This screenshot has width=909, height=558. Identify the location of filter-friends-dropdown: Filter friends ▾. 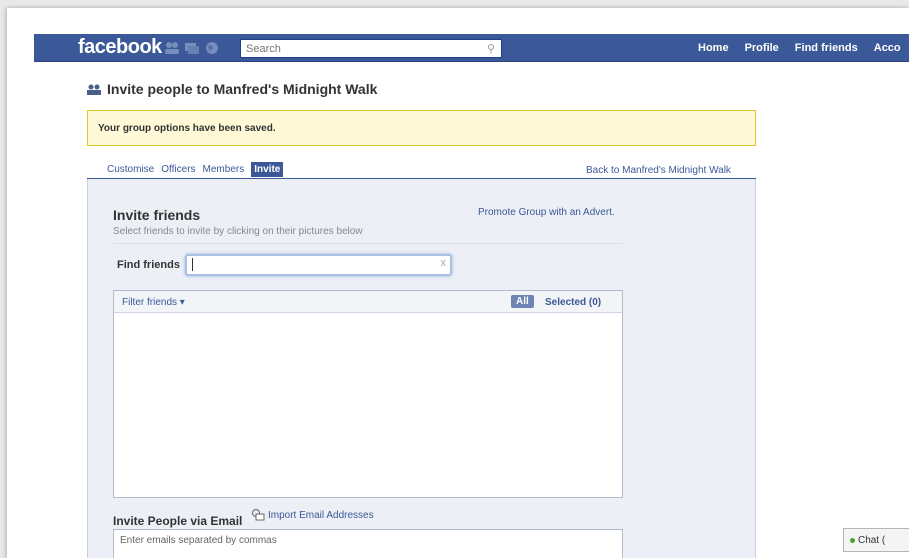
(153, 302).